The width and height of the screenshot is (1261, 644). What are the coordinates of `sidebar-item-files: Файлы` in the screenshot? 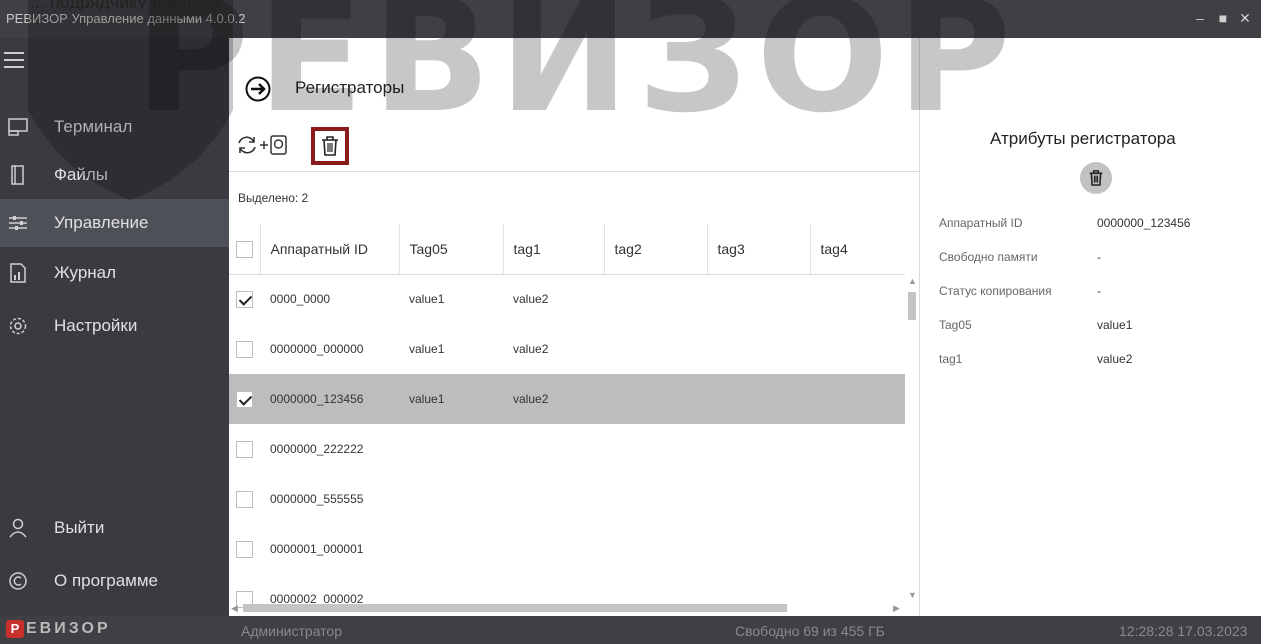 It's located at (114, 175).